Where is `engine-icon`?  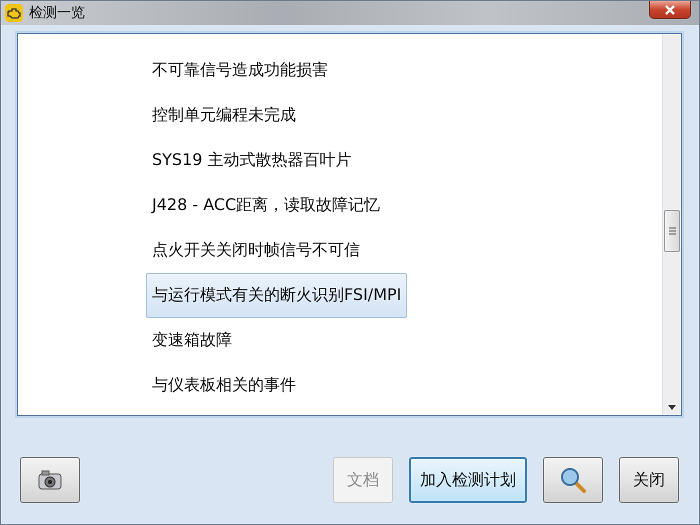 engine-icon is located at coordinates (14, 13).